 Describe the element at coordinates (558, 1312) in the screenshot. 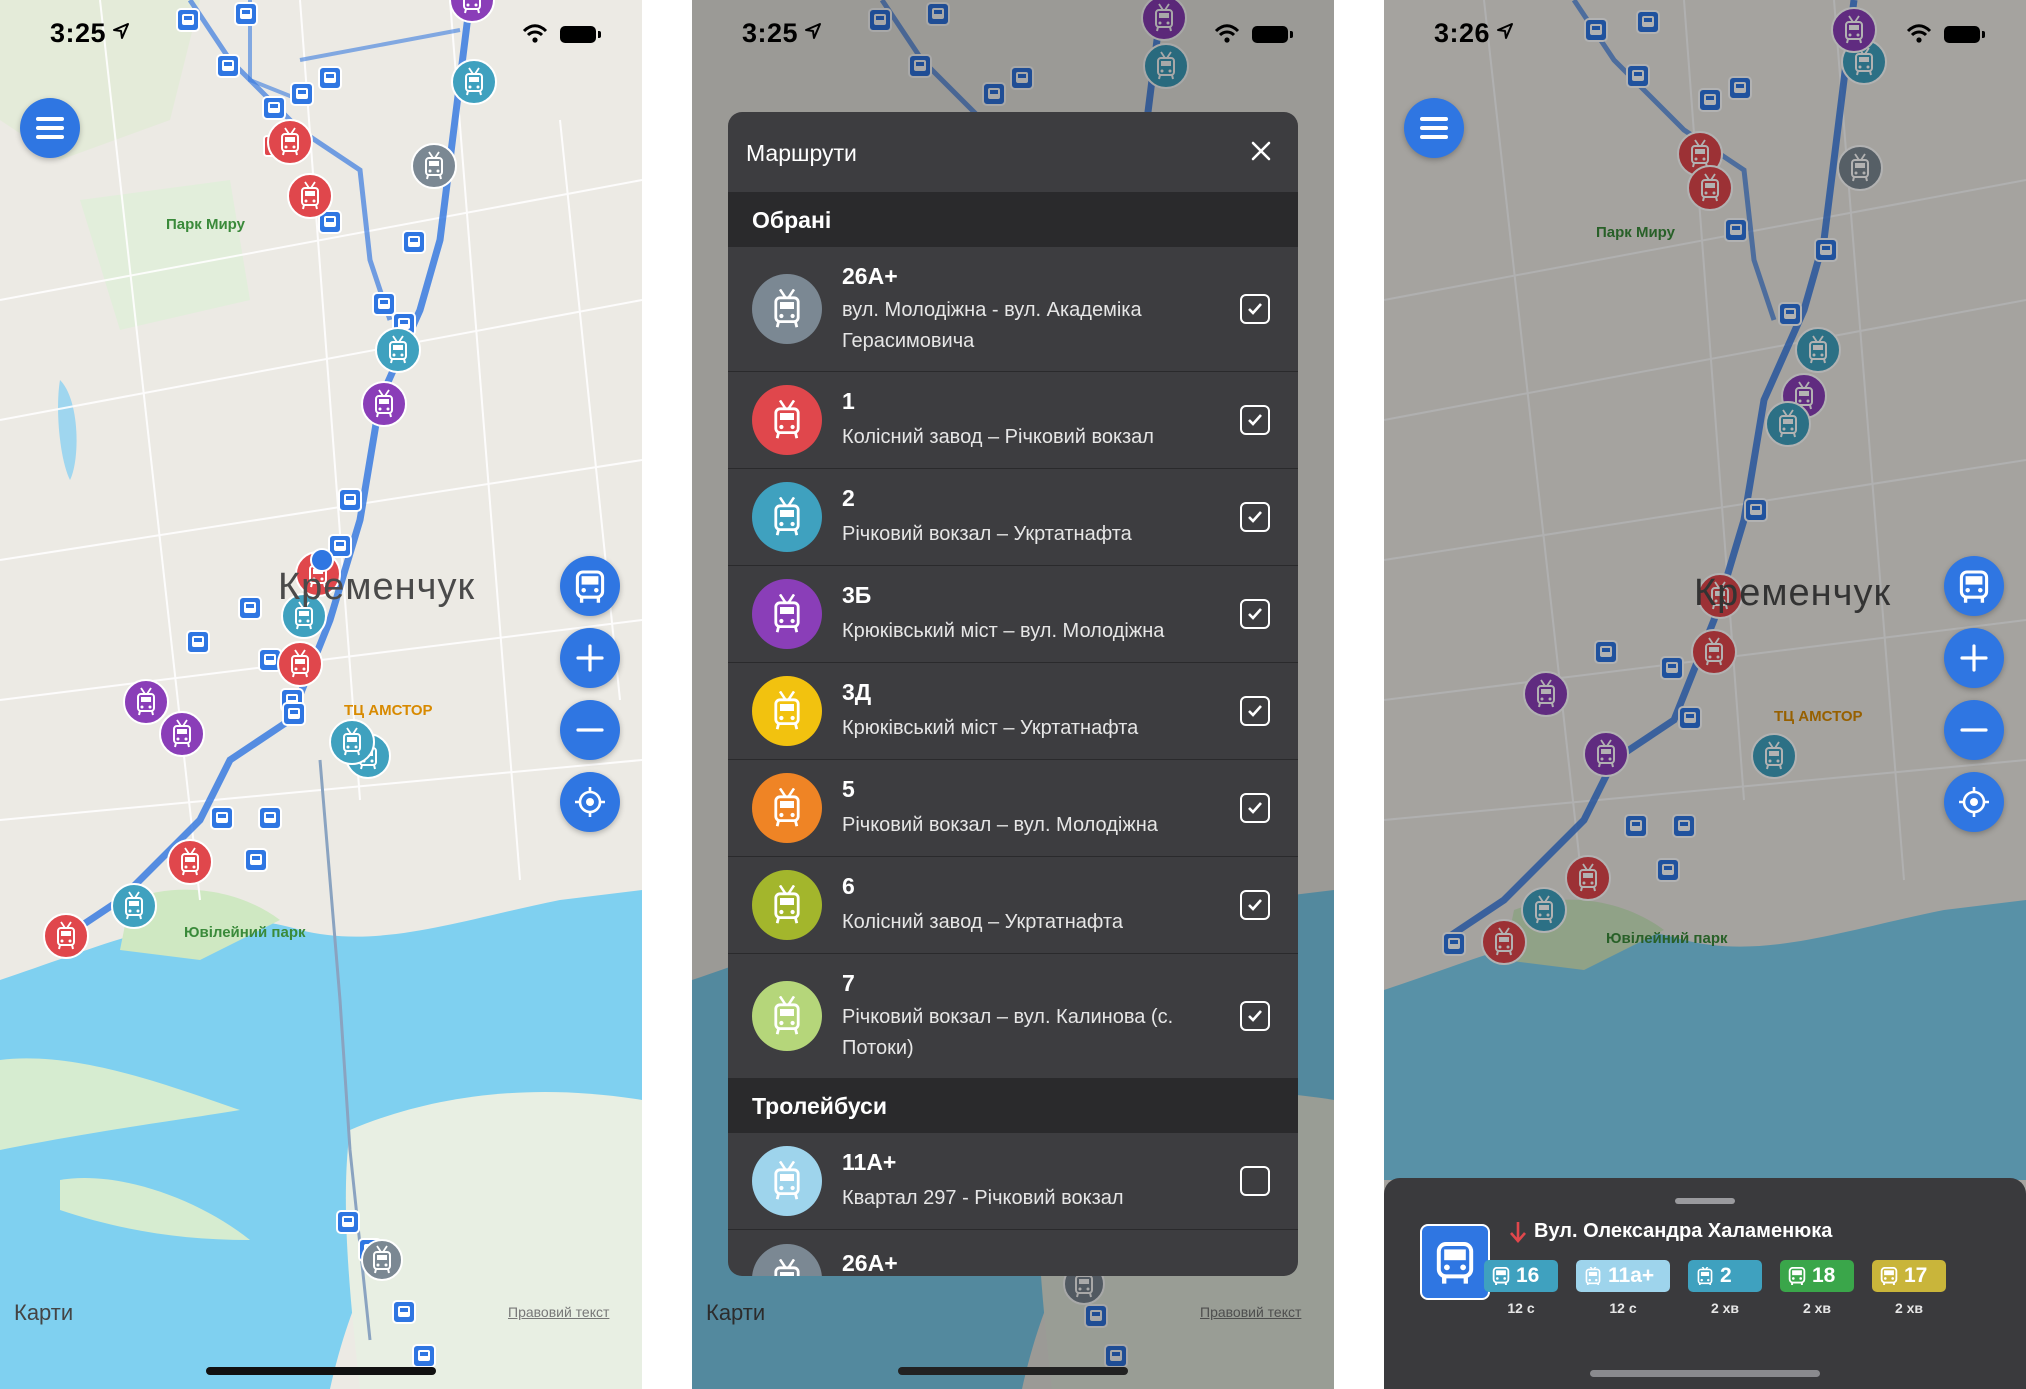

I see `legal-link: Правовий текст` at that location.